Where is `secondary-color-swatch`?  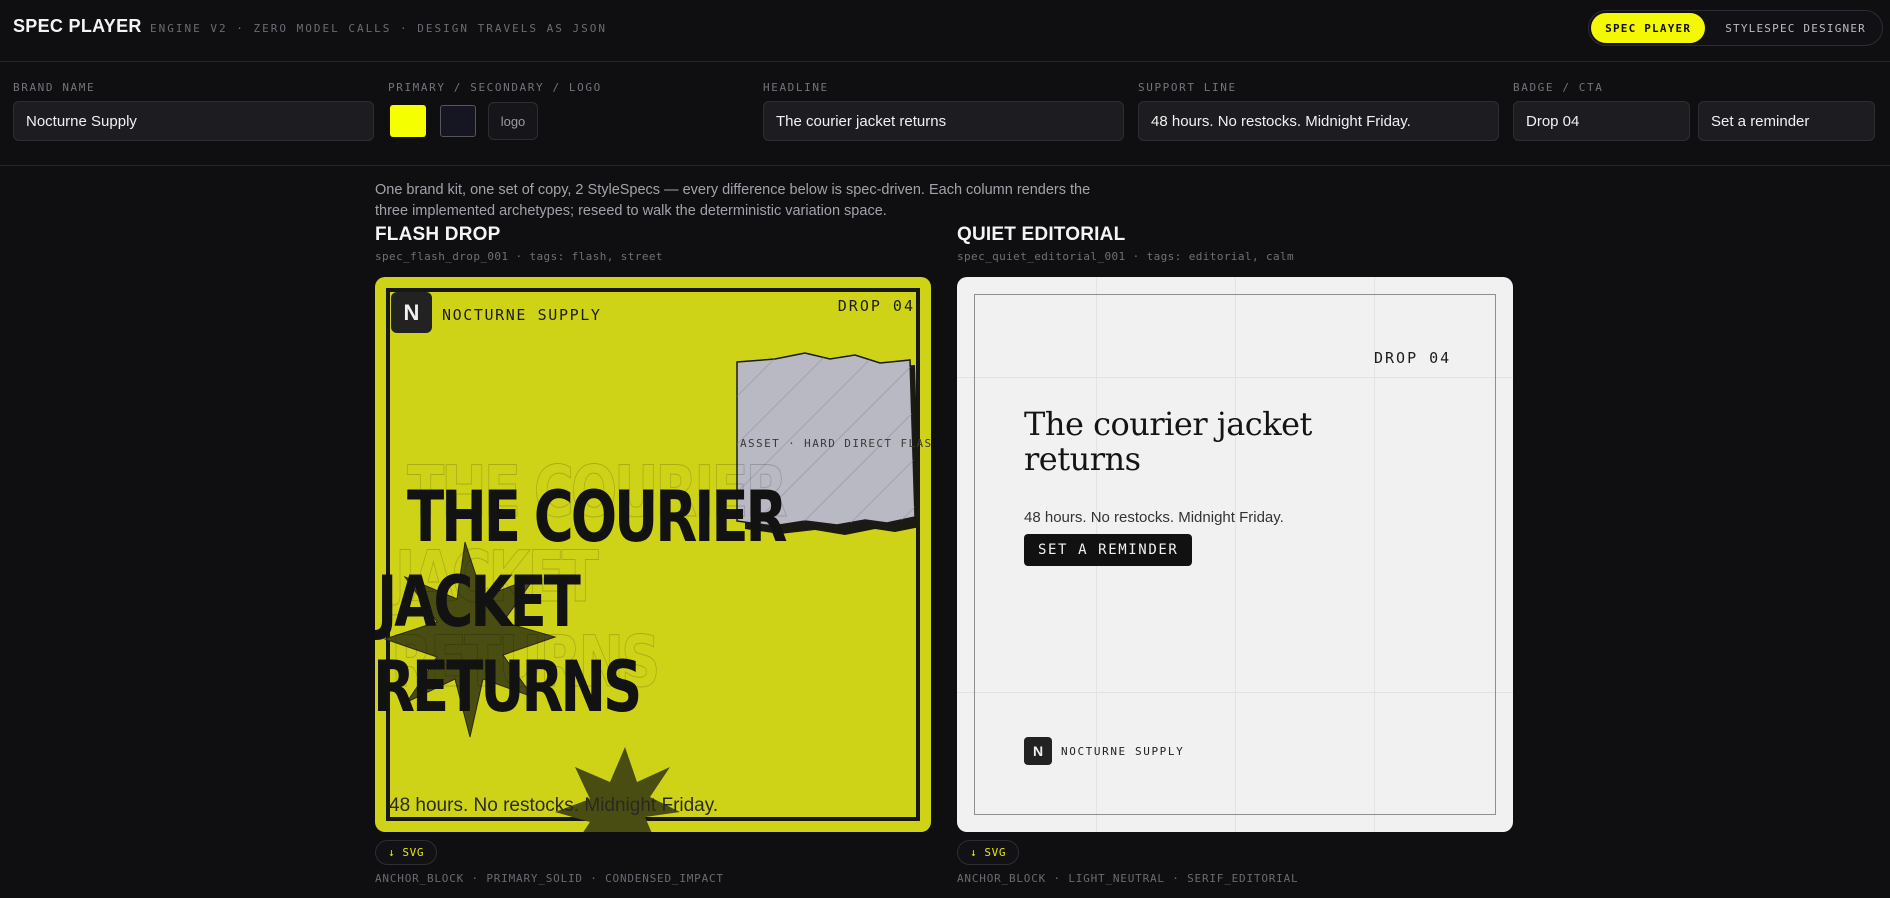 secondary-color-swatch is located at coordinates (458, 121).